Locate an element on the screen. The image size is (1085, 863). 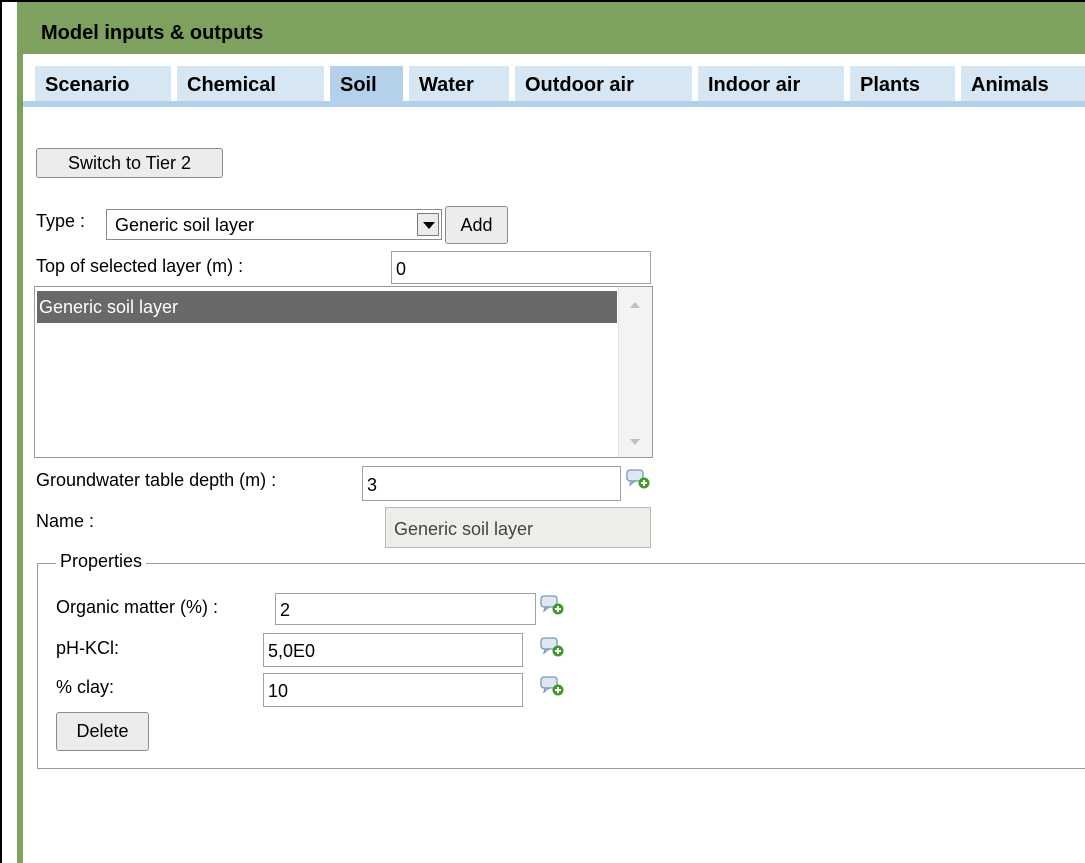
type-select: Generic soil layer is located at coordinates (274, 224).